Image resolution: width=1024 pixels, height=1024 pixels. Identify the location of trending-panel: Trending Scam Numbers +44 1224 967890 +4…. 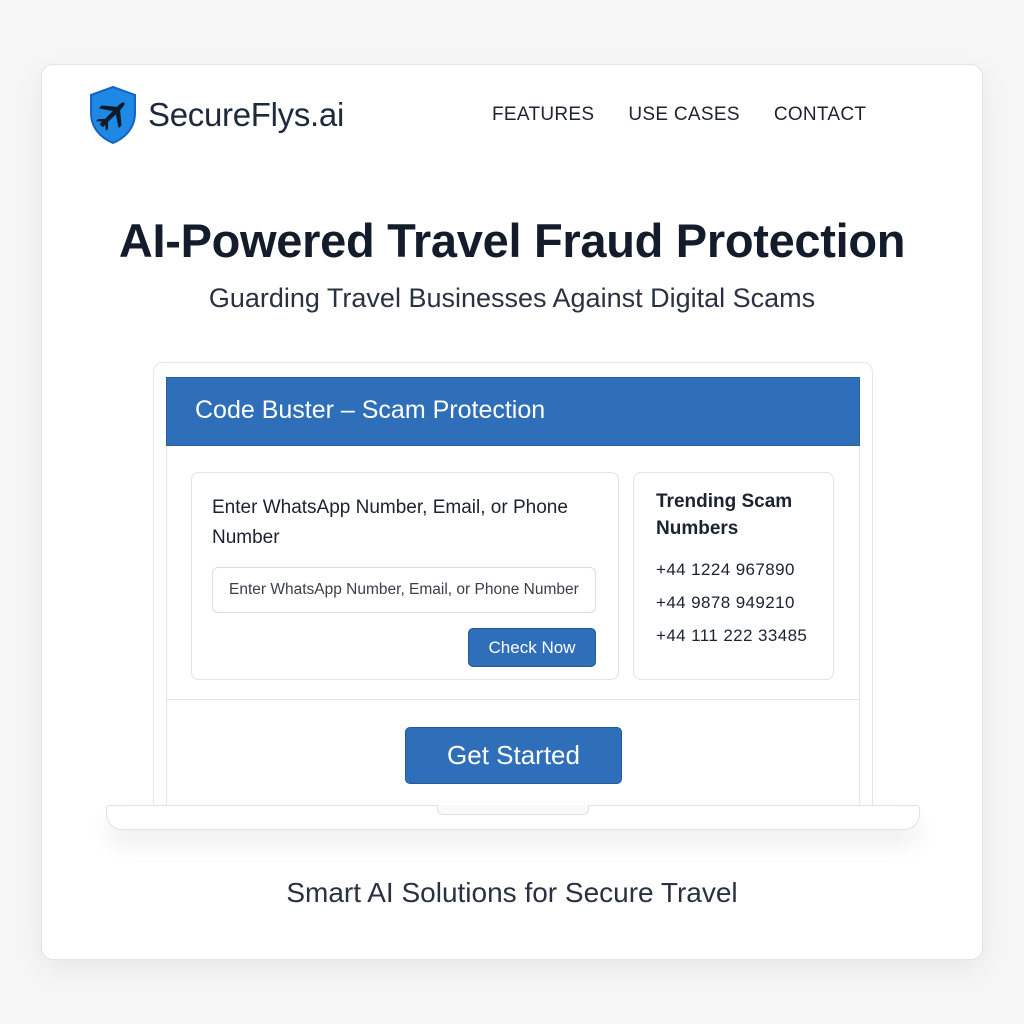
(733, 576).